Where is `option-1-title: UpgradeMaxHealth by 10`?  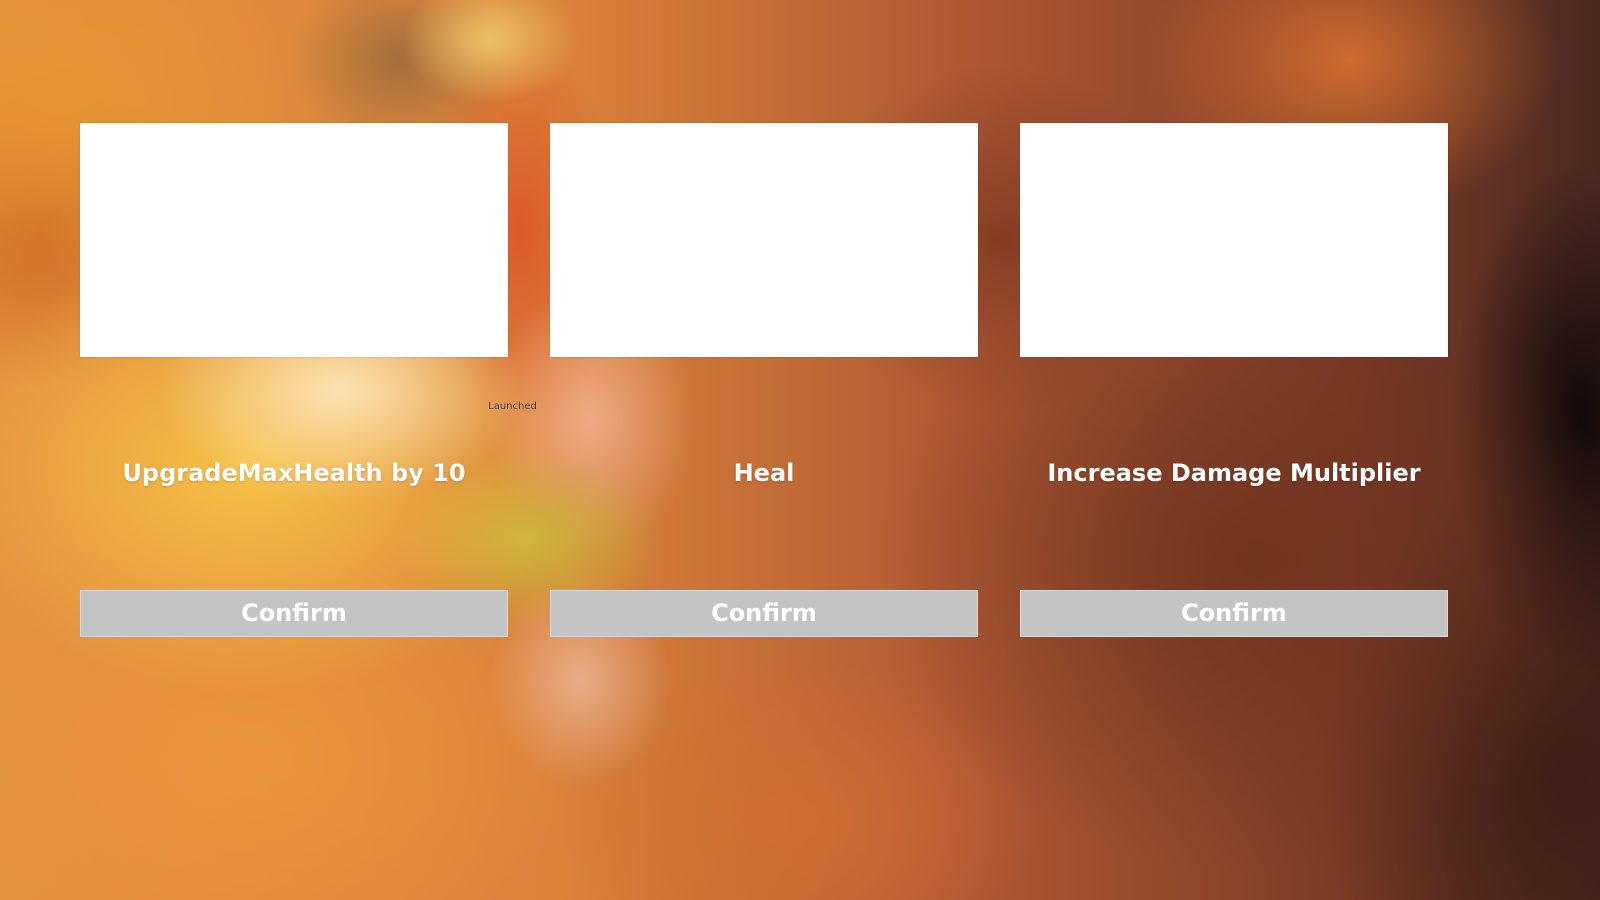
option-1-title: UpgradeMaxHealth by 10 is located at coordinates (294, 473).